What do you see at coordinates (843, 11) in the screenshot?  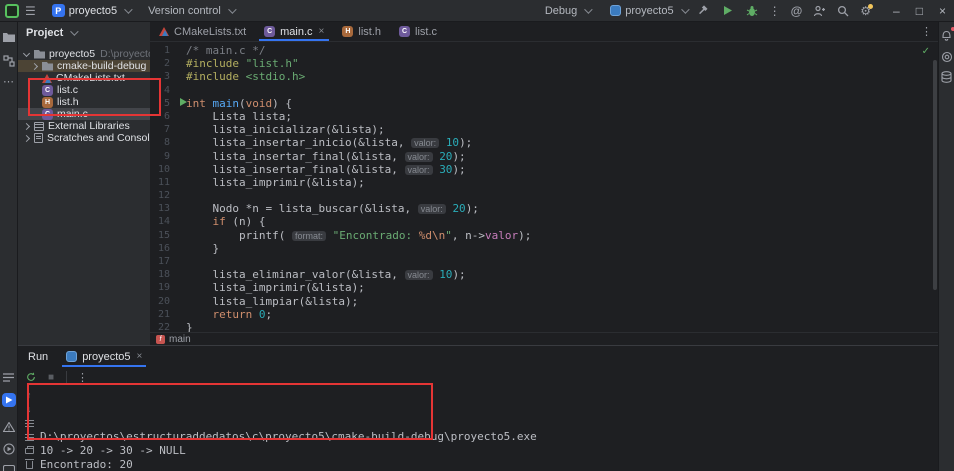 I see `search-everywhere-icon` at bounding box center [843, 11].